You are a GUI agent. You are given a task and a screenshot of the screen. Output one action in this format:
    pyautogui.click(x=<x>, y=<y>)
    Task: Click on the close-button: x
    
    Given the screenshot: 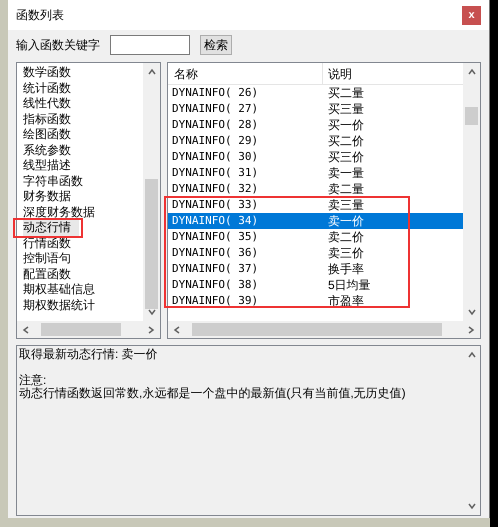 What is the action you would take?
    pyautogui.click(x=471, y=15)
    